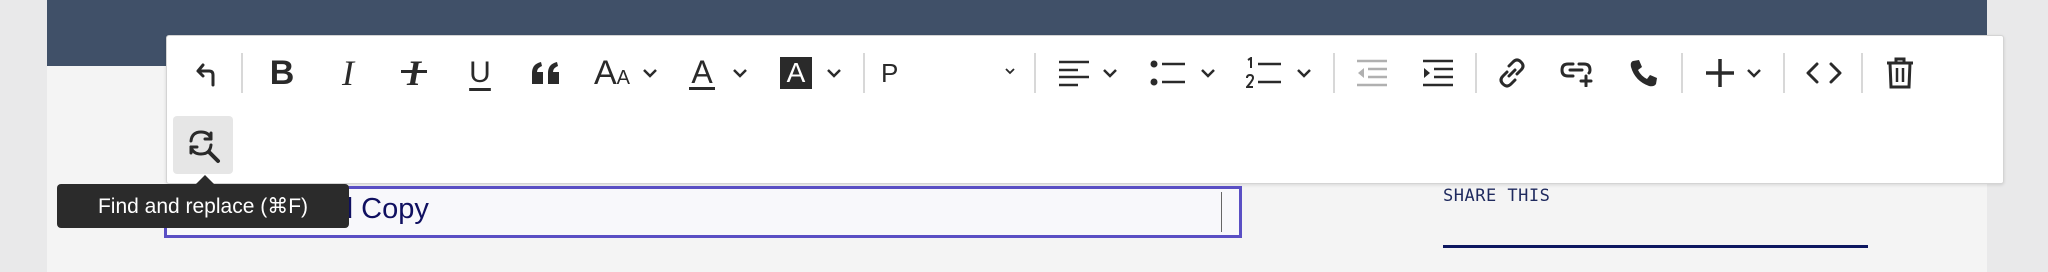  I want to click on insert-caret, so click(1754, 73).